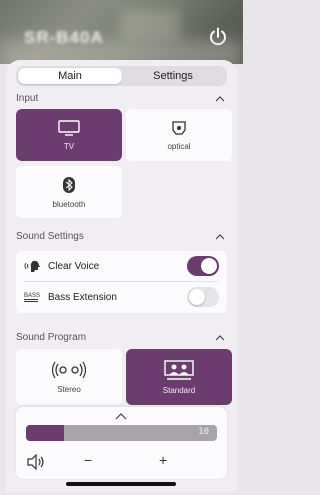 Image resolution: width=320 pixels, height=495 pixels. I want to click on bluetooth-icon, so click(69, 184).